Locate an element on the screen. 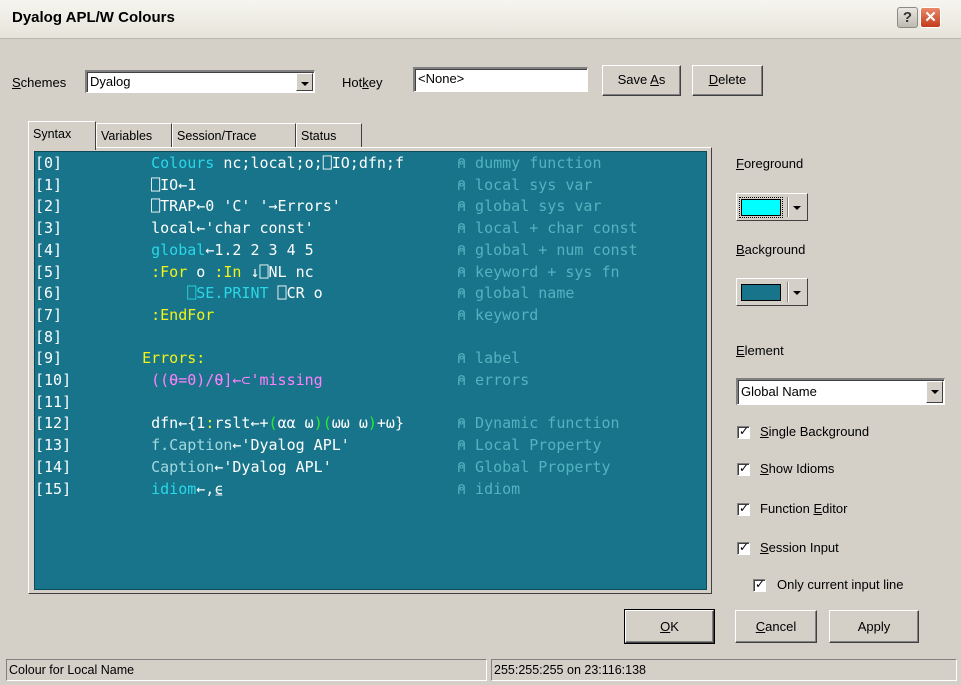 This screenshot has width=961, height=685. code-comment: ⍝ local sys var is located at coordinates (525, 184).